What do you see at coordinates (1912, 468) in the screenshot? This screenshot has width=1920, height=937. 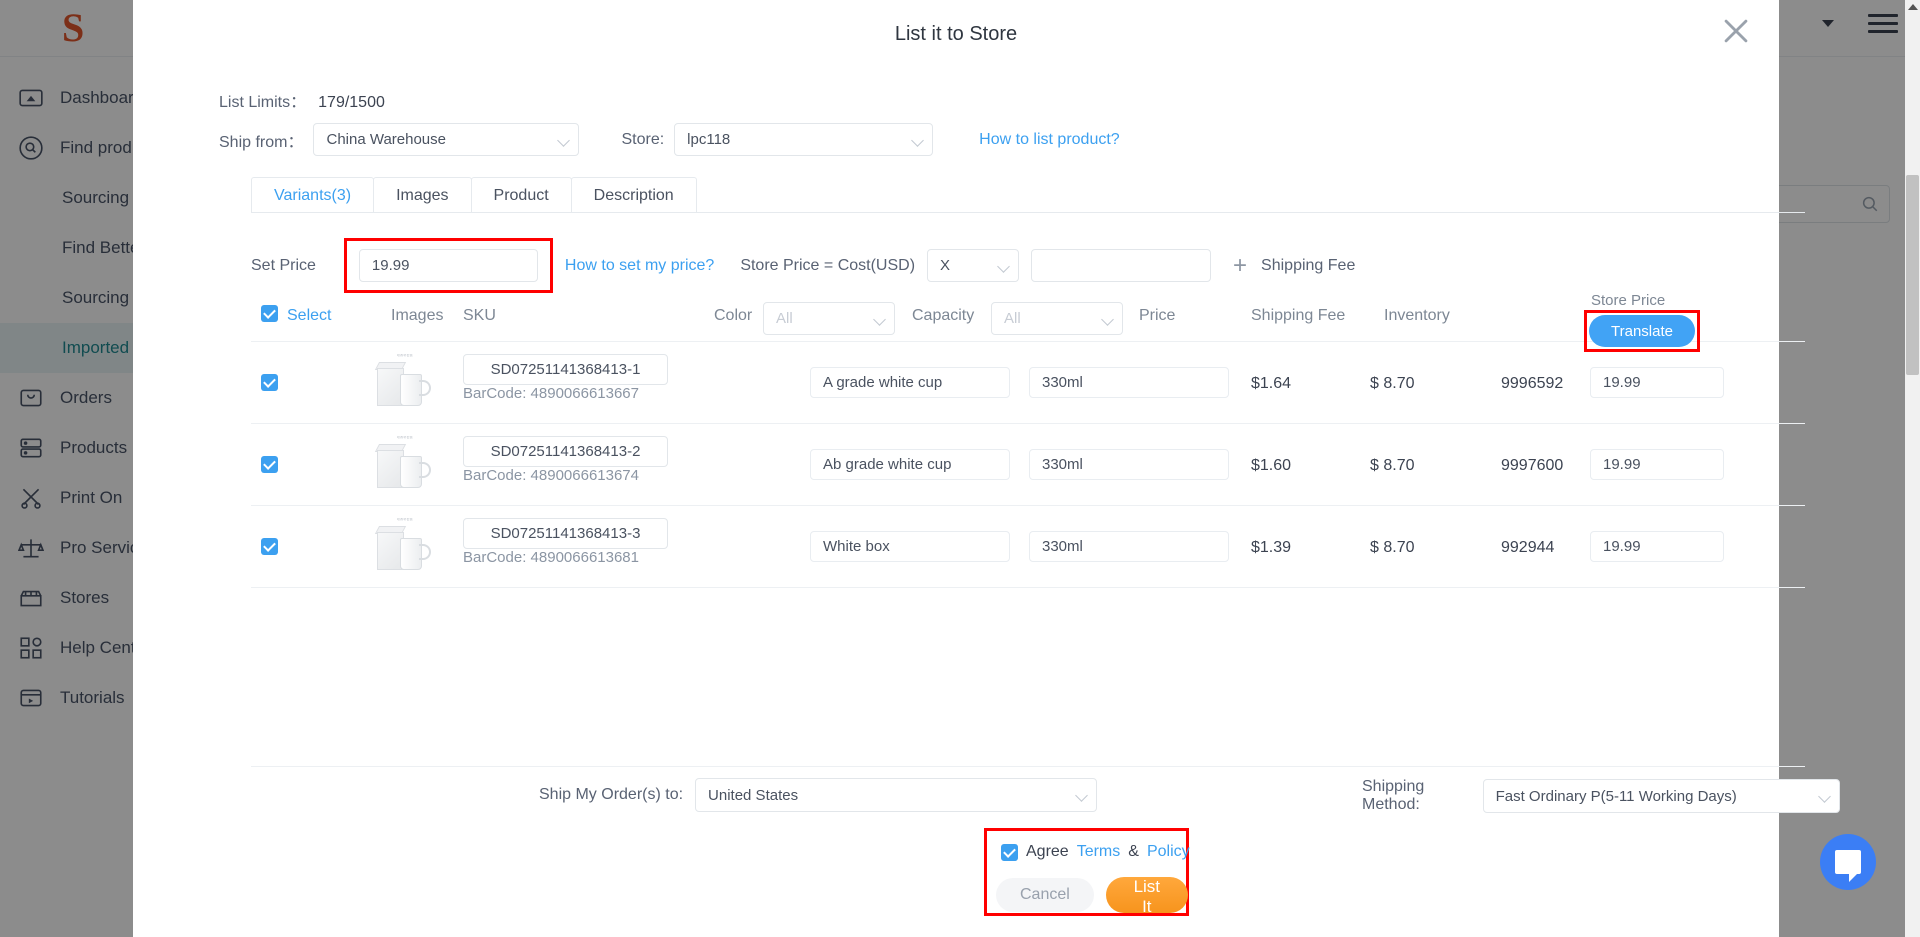 I see `page-scrollbar` at bounding box center [1912, 468].